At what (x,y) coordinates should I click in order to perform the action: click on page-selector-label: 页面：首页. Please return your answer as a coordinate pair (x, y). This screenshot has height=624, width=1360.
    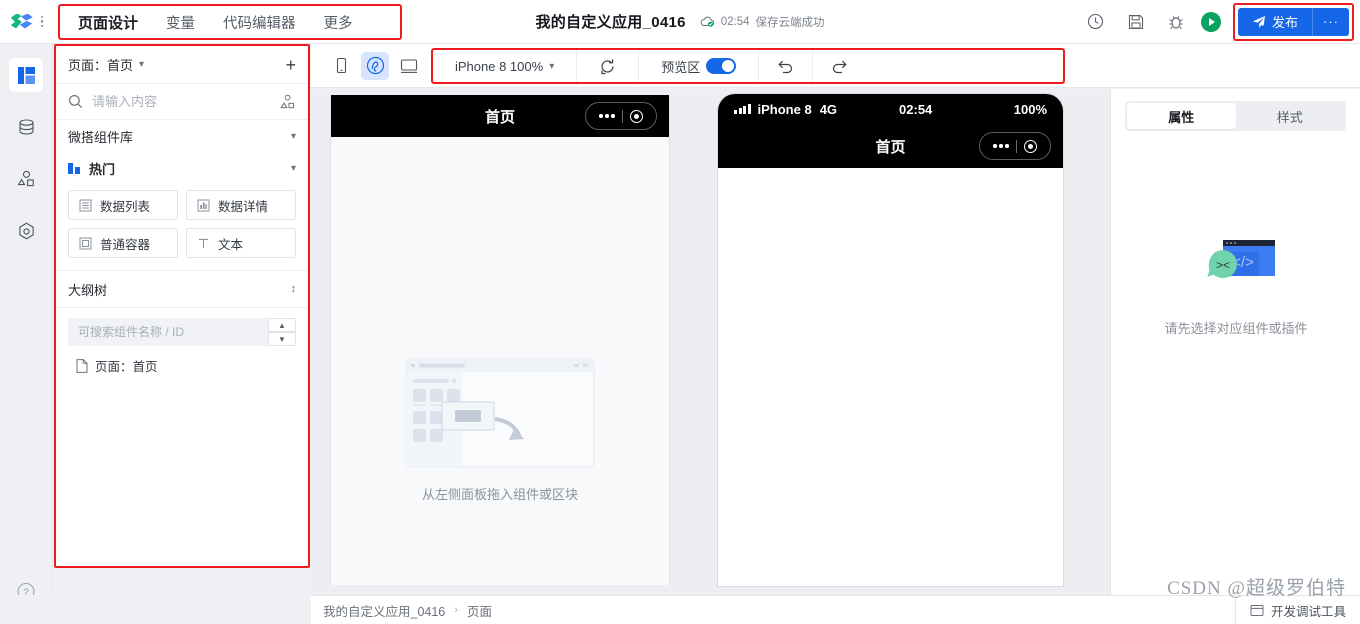
    Looking at the image, I should click on (101, 65).